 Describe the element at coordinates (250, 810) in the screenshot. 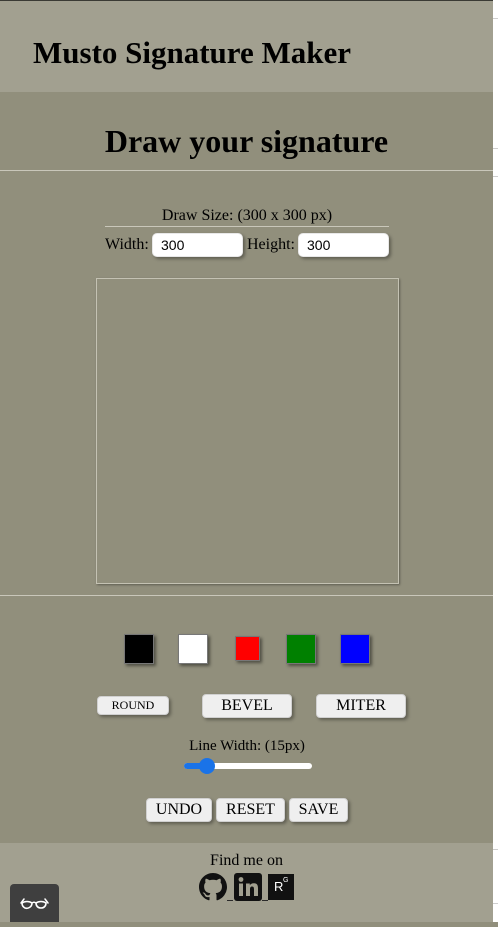

I see `reset-button: RESET` at that location.